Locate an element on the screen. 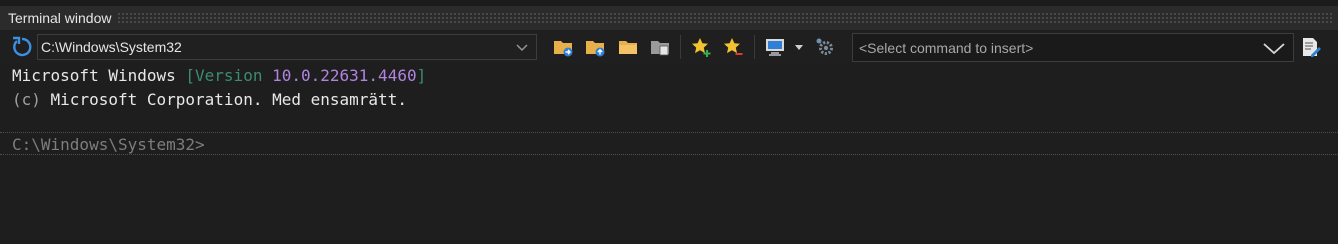 This screenshot has height=244, width=1338. folder-copy-icon is located at coordinates (660, 47).